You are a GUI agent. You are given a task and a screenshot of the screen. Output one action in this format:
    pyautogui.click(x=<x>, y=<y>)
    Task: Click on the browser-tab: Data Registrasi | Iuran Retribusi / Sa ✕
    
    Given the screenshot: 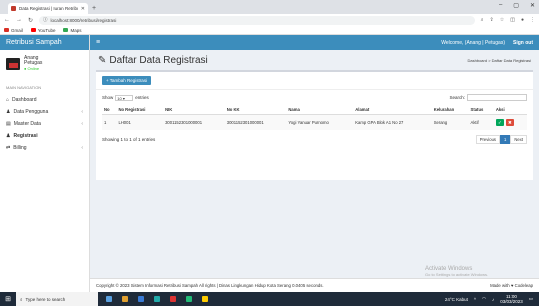 What is the action you would take?
    pyautogui.click(x=48, y=8)
    